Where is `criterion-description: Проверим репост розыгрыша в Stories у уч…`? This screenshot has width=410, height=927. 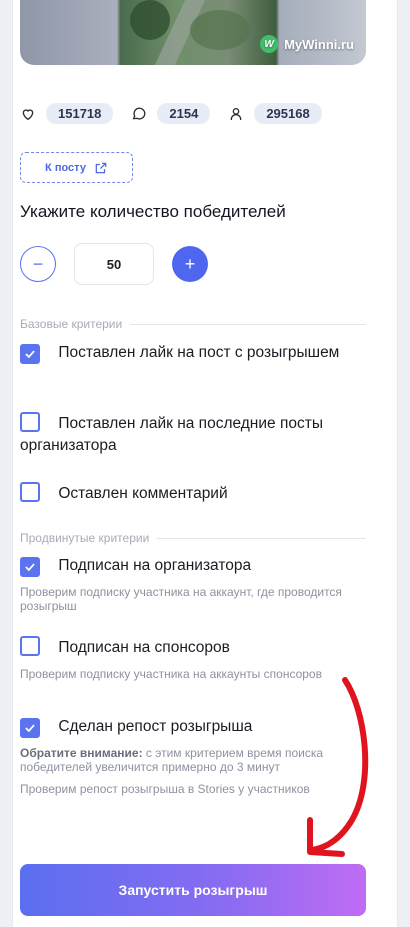 criterion-description: Проверим репост розыгрыша в Stories у уч… is located at coordinates (165, 789).